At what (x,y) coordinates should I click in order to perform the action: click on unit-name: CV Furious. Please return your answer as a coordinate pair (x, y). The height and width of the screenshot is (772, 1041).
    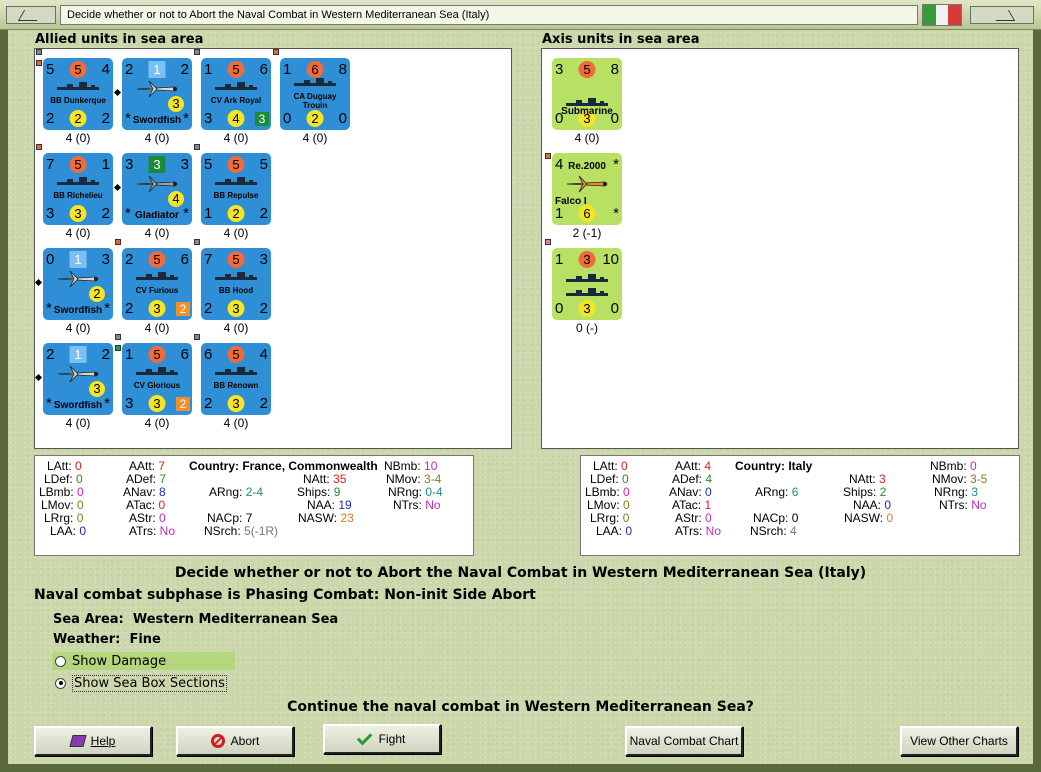
    Looking at the image, I should click on (157, 290).